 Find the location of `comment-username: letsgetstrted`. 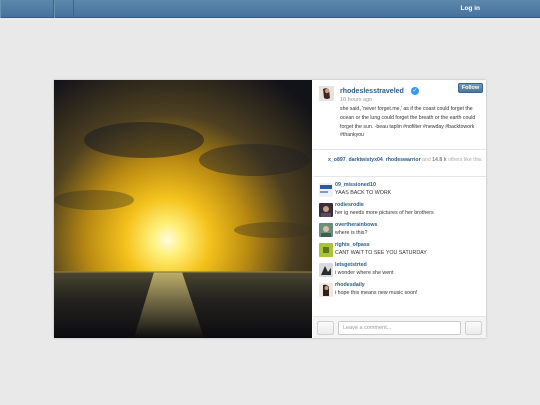

comment-username: letsgetstrted is located at coordinates (351, 265).